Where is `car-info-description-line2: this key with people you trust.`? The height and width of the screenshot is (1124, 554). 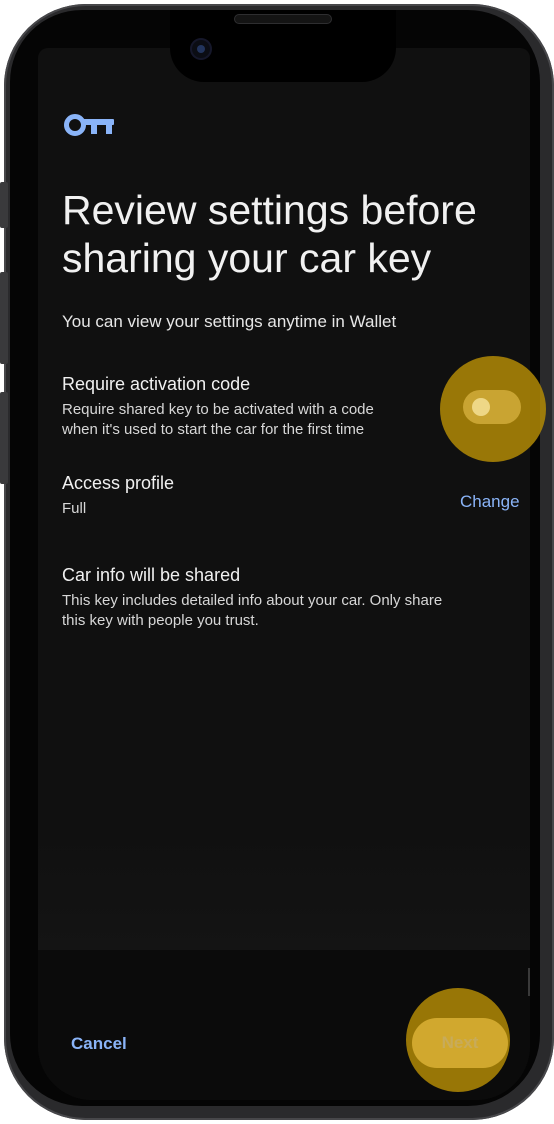
car-info-description-line2: this key with people you trust. is located at coordinates (160, 620).